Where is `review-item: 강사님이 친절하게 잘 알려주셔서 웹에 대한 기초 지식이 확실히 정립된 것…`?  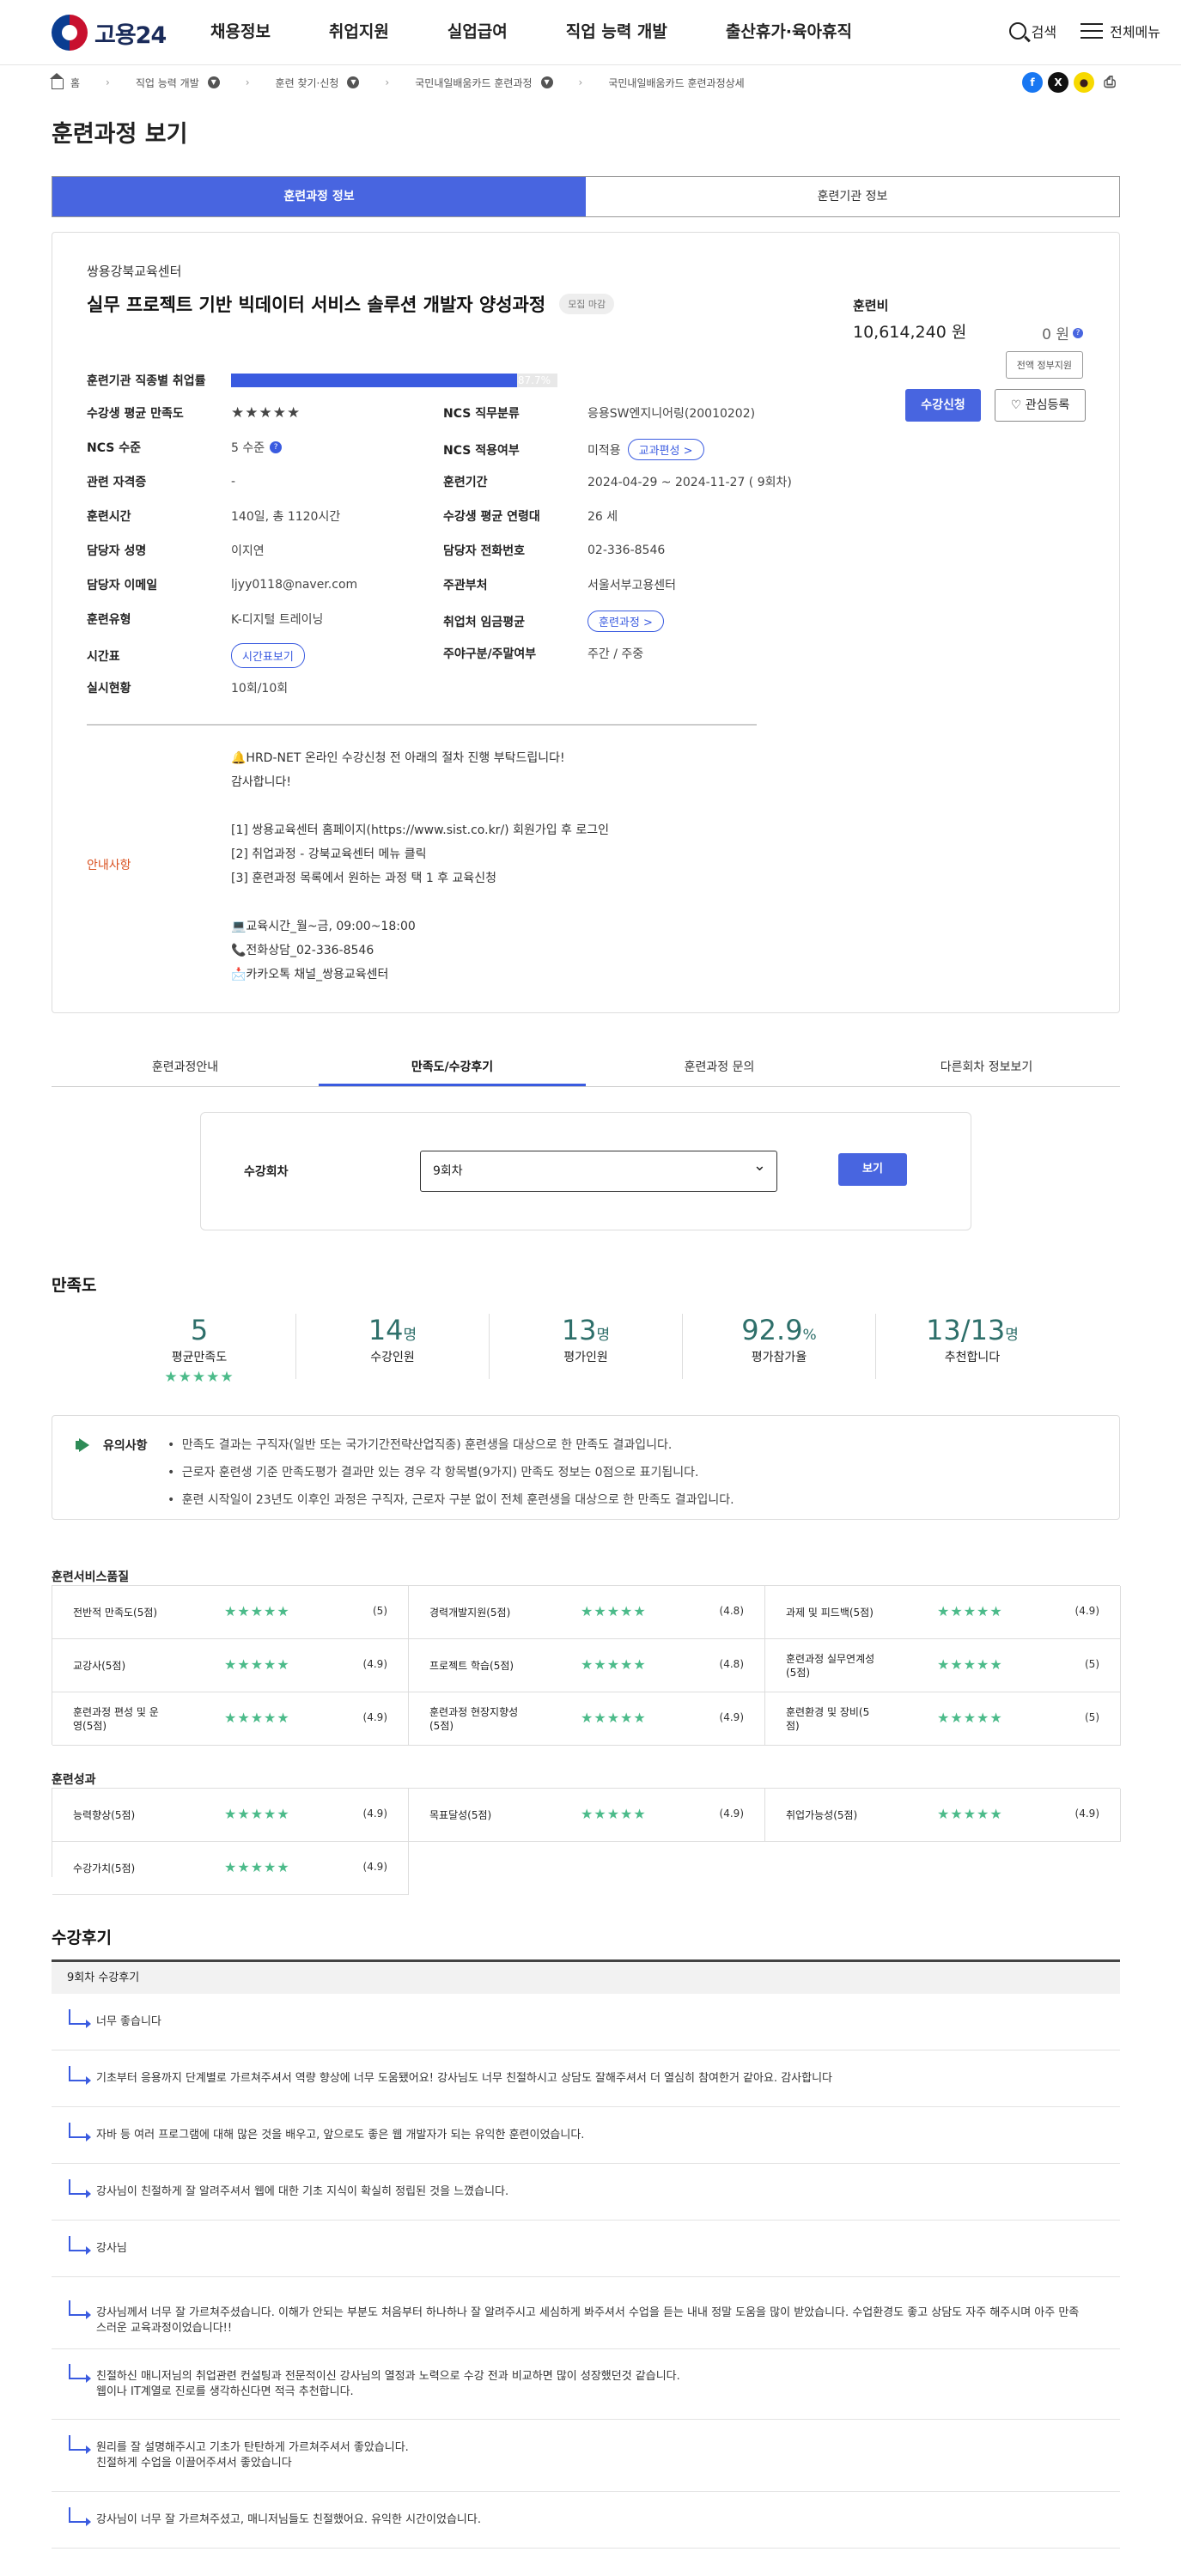
review-item: 강사님이 친절하게 잘 알려주셔서 웹에 대한 기초 지식이 확실히 정립된 것… is located at coordinates (586, 2192).